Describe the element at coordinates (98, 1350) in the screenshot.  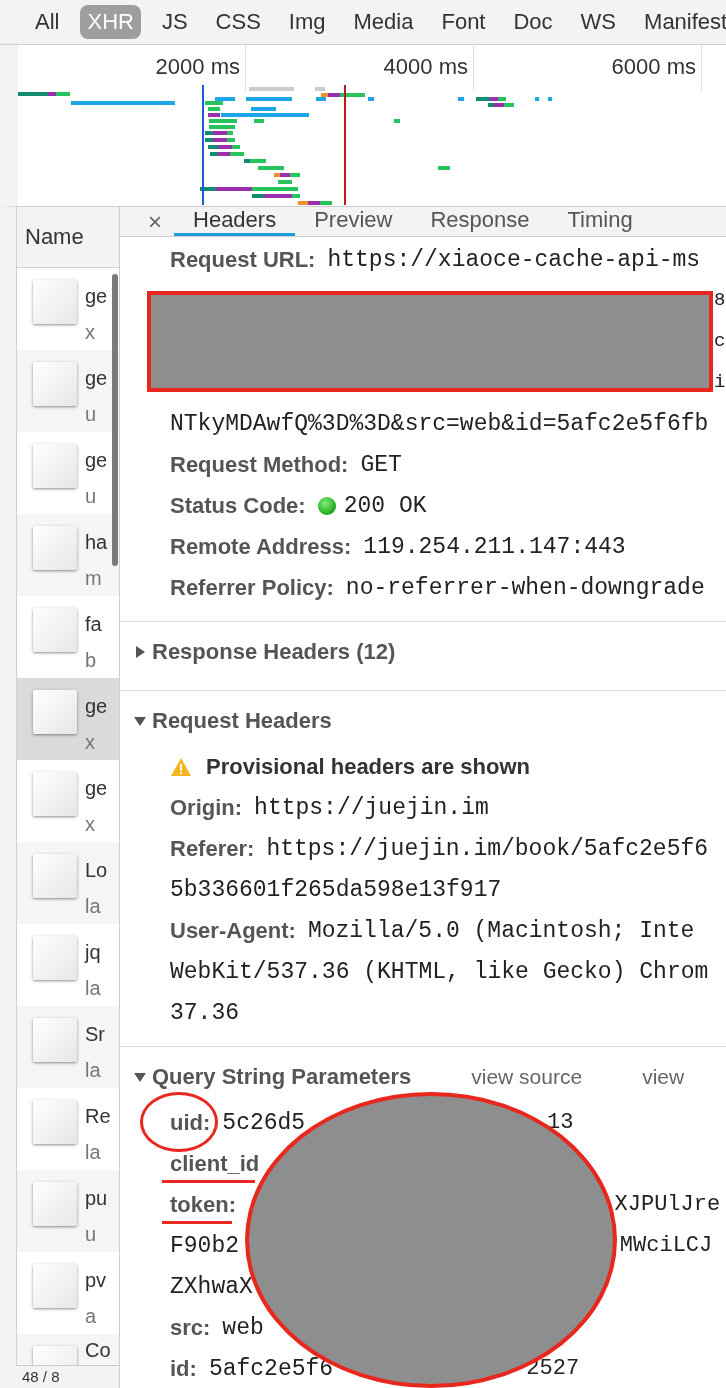
I see `request-name: Co` at that location.